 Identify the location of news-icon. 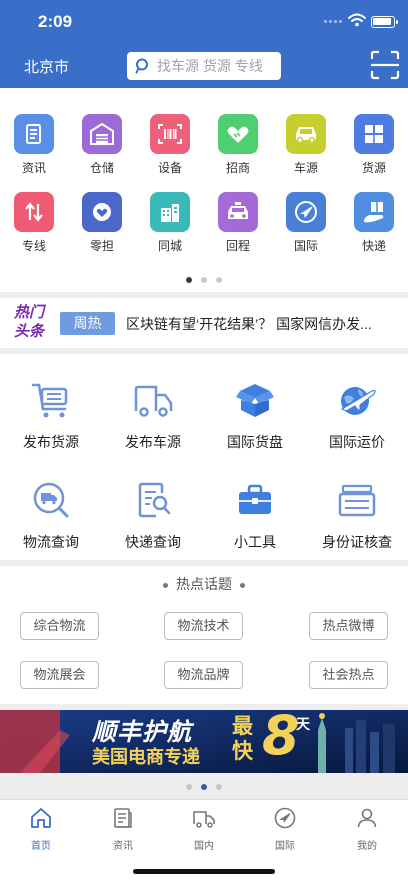
(34, 134).